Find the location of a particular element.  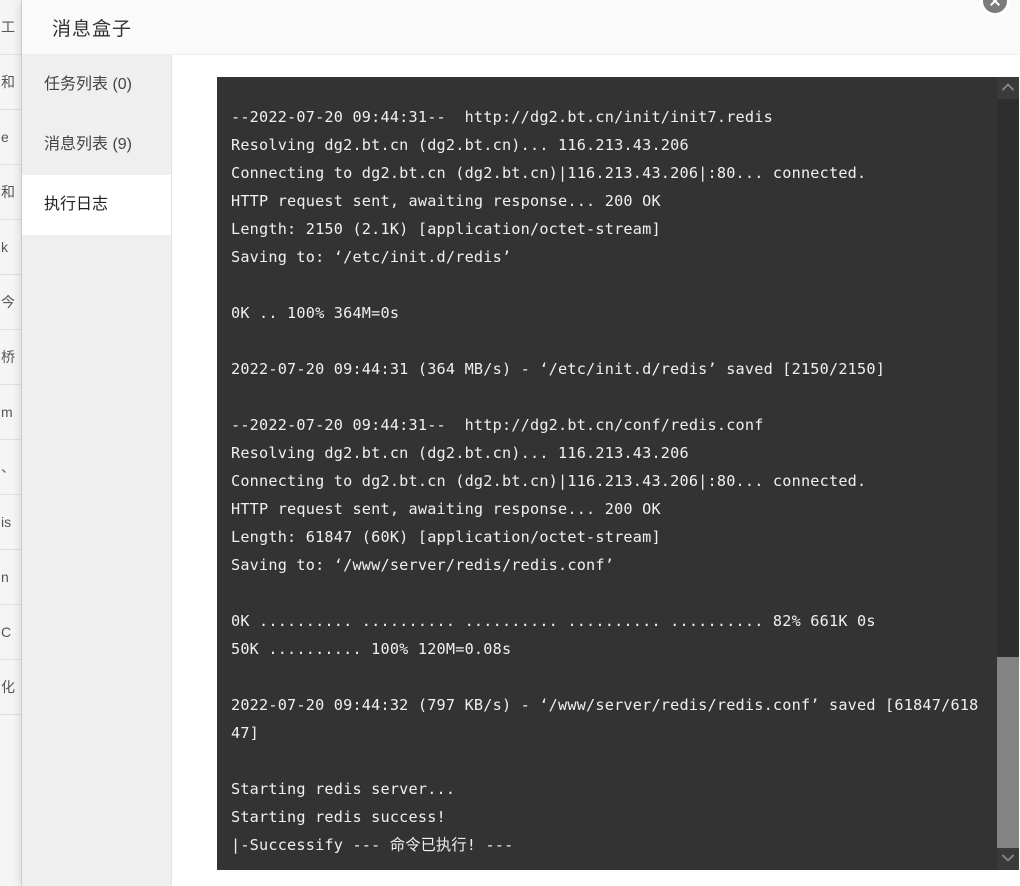

scrollbar-thumb is located at coordinates (1008, 755).